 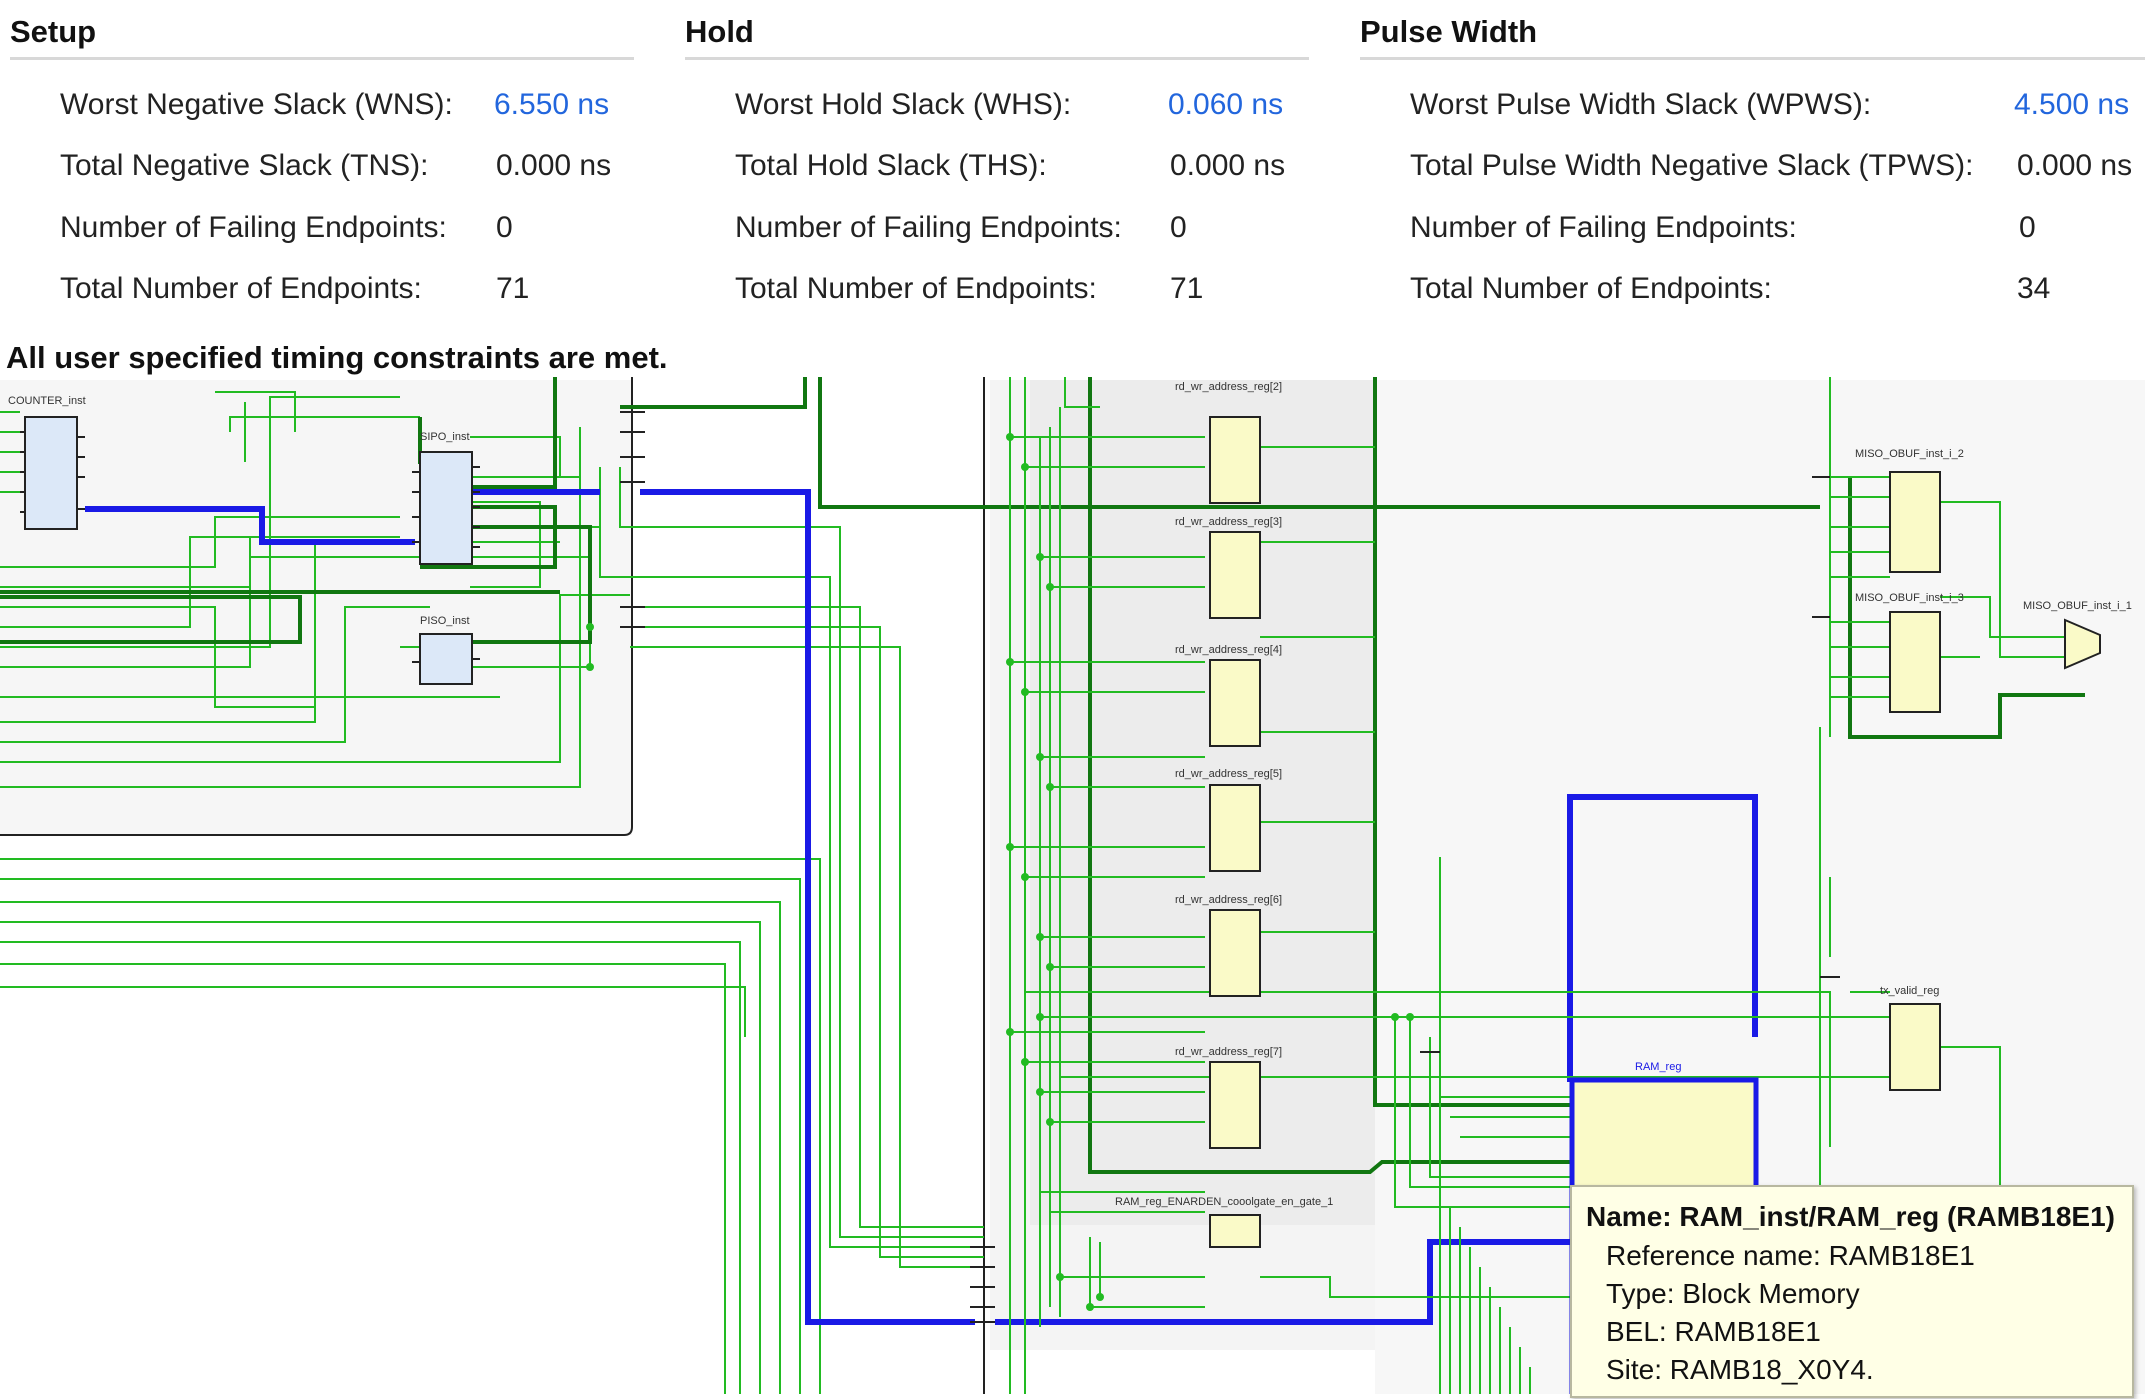 I want to click on rd-wr-address-reg-5-cell, so click(x=1235, y=828).